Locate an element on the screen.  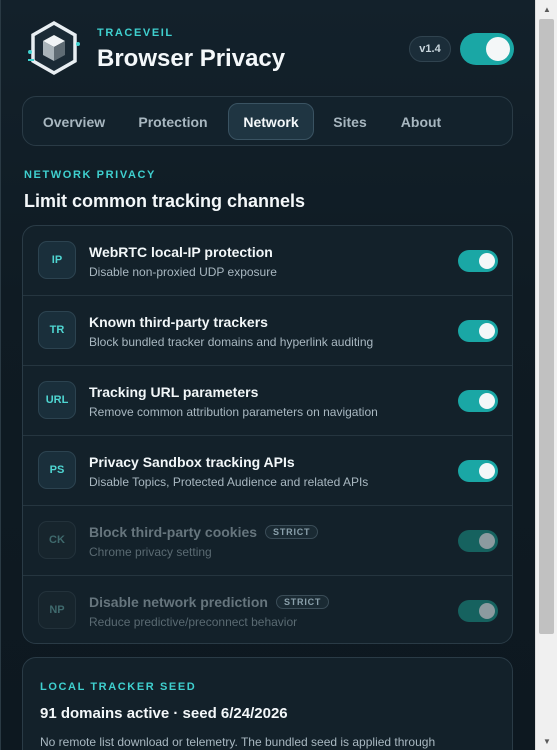
app-title: Browser Privacy is located at coordinates (191, 58).